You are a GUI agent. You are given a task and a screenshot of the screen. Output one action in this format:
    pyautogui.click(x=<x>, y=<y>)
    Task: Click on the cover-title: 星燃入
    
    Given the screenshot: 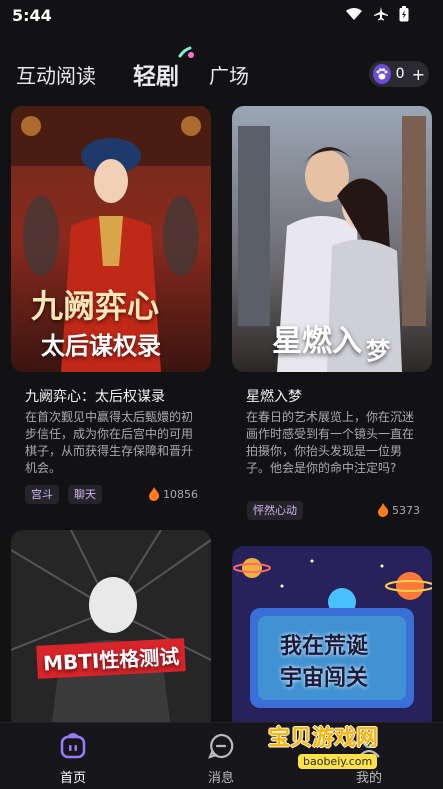 What is the action you would take?
    pyautogui.click(x=317, y=341)
    